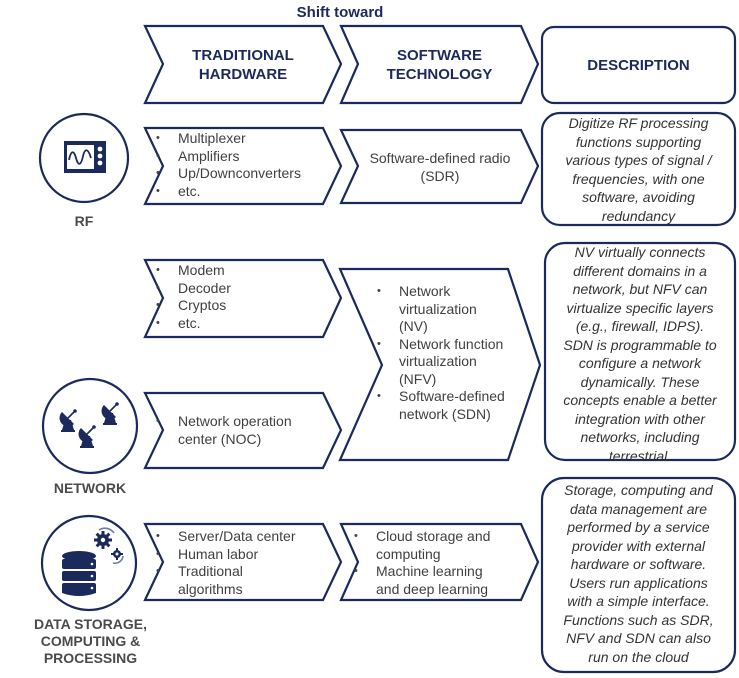  Describe the element at coordinates (638, 141) in the screenshot. I see `description-line: functions supporting` at that location.